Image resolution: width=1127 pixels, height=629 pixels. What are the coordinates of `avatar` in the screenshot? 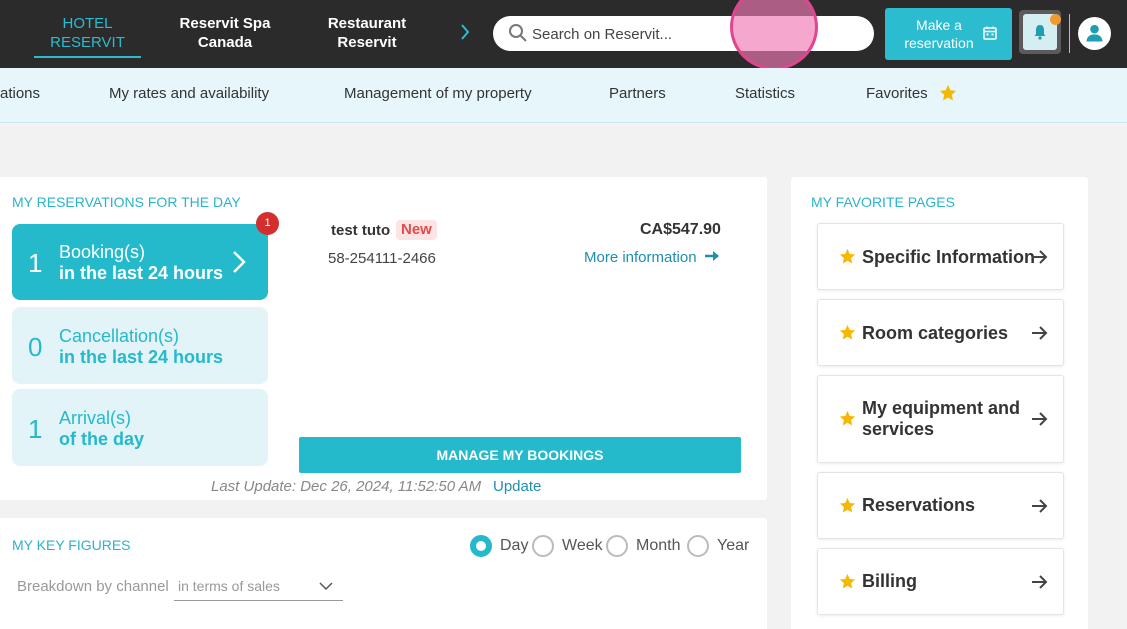 It's located at (1094, 33).